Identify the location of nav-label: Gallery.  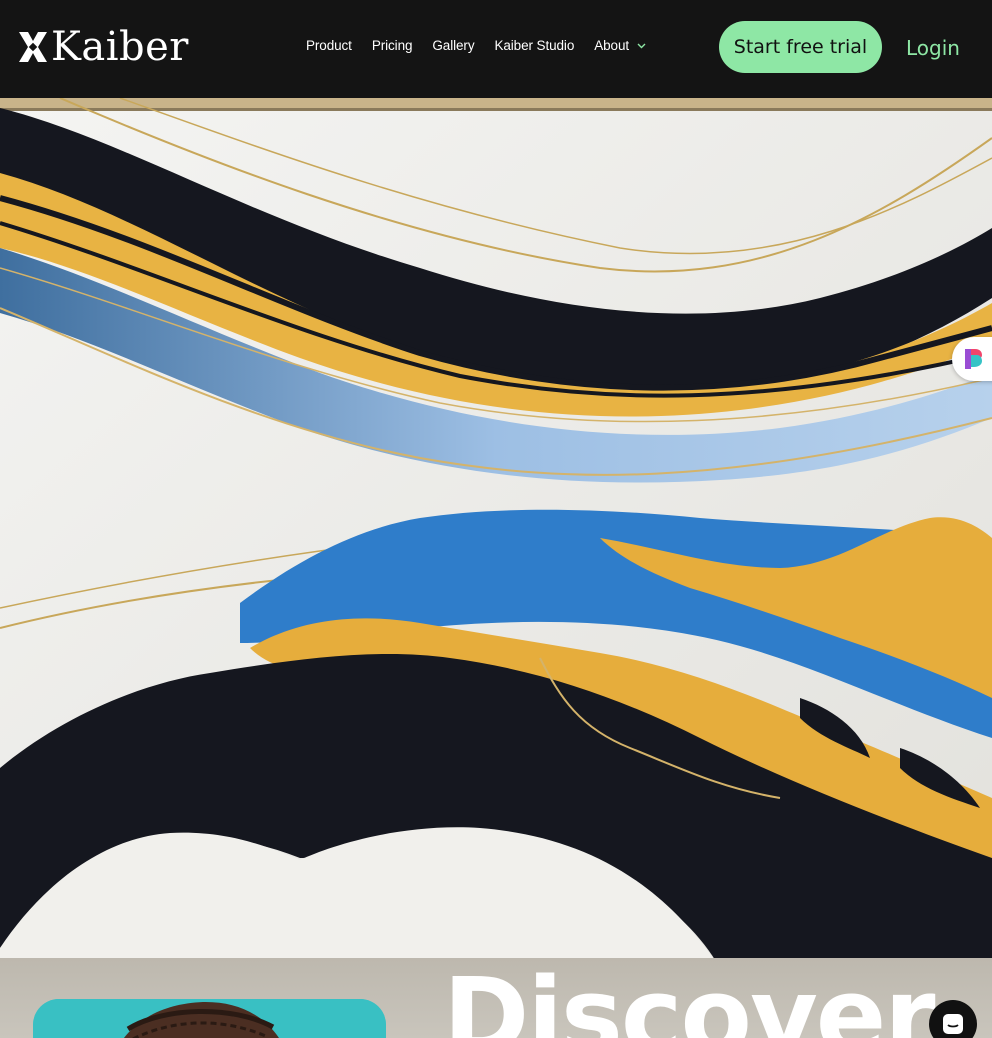
(453, 45).